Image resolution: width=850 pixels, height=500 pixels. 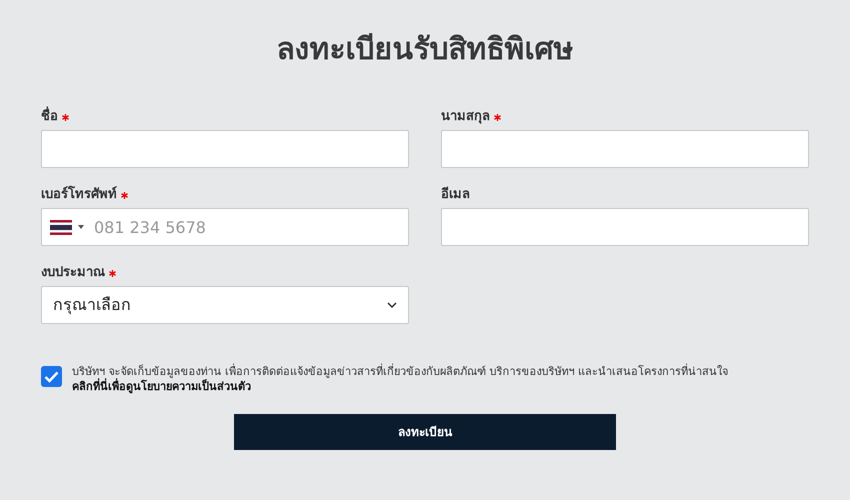 I want to click on budget-select: กรุณาเลือก, so click(x=225, y=305).